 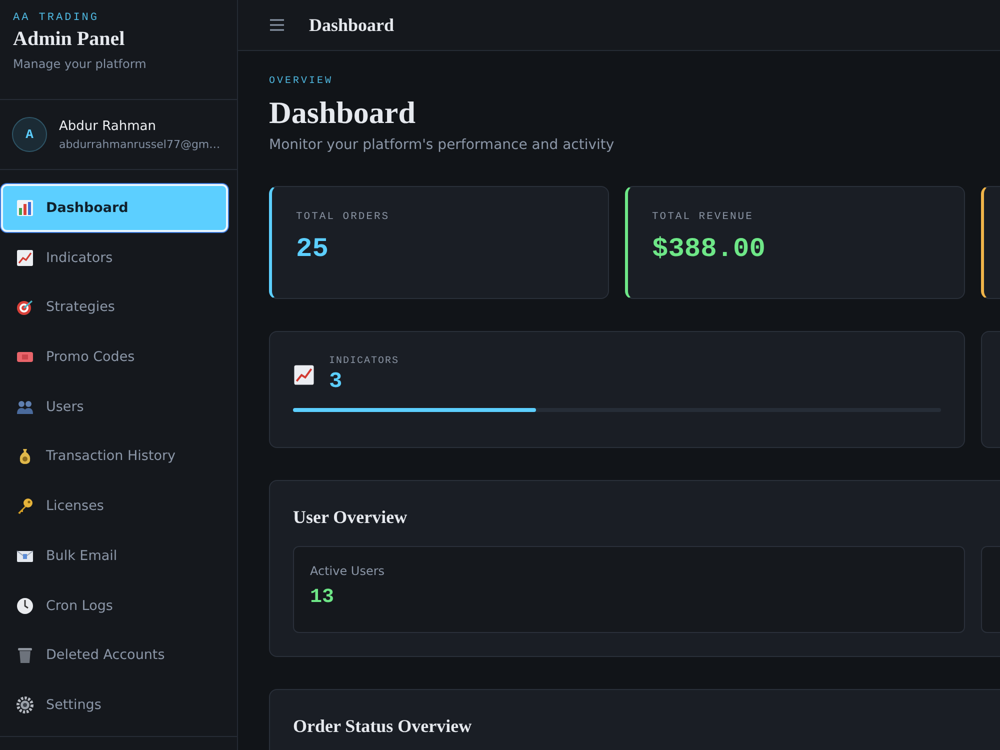 I want to click on nav-item: Transaction History, so click(x=114, y=456).